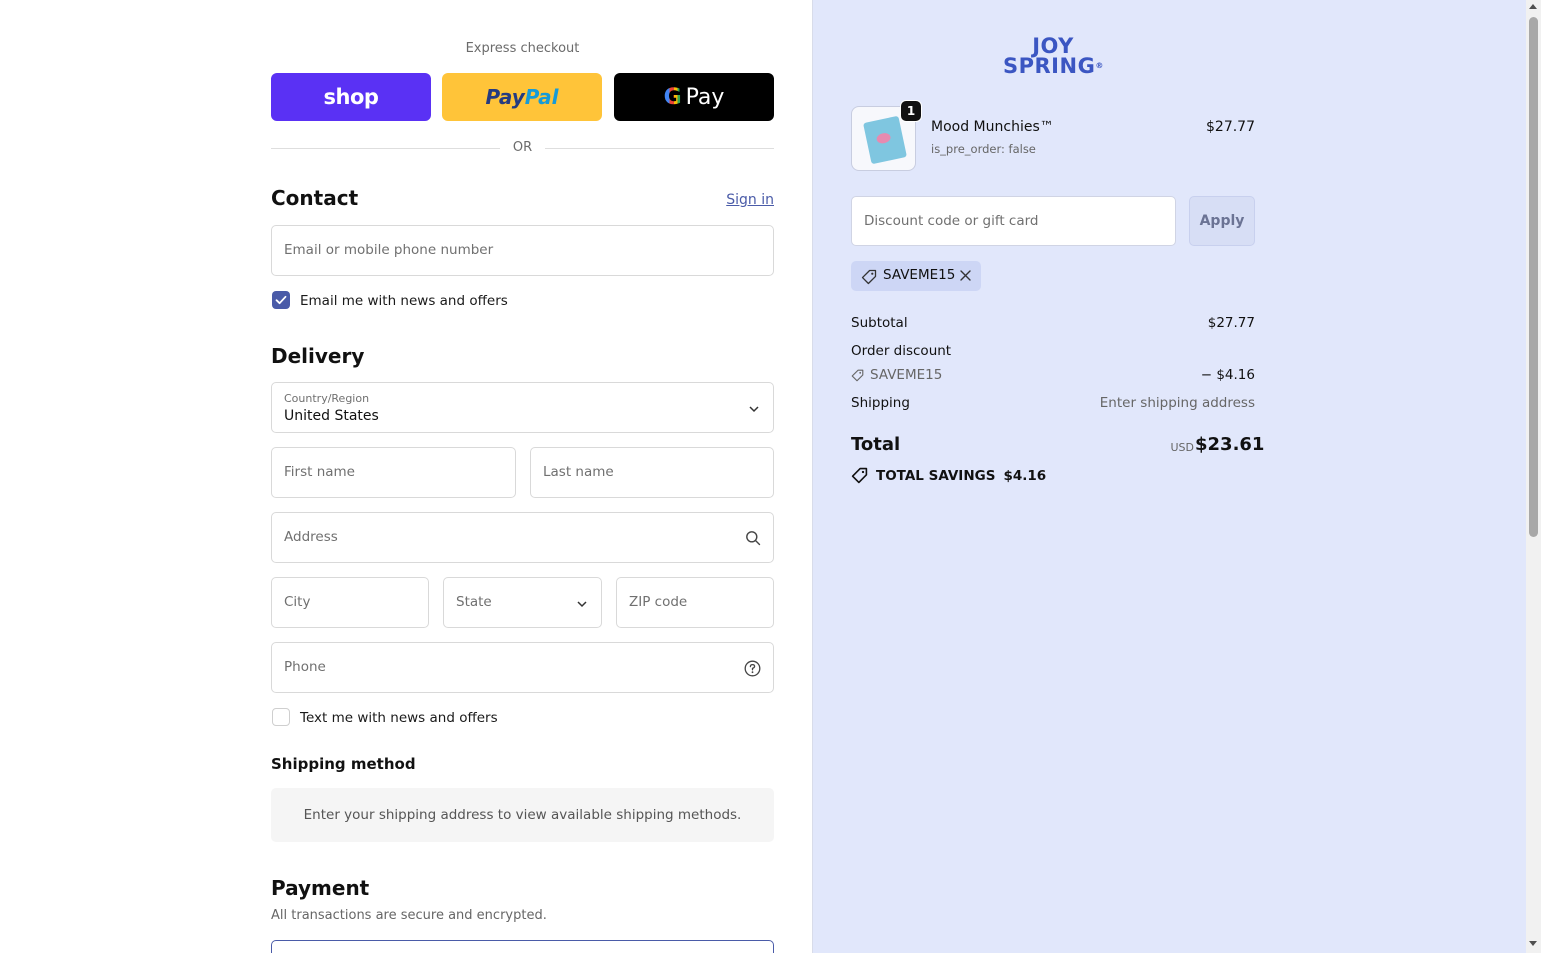 This screenshot has height=953, width=1541. What do you see at coordinates (658, 602) in the screenshot?
I see `zip-placeholder: ZIP code` at bounding box center [658, 602].